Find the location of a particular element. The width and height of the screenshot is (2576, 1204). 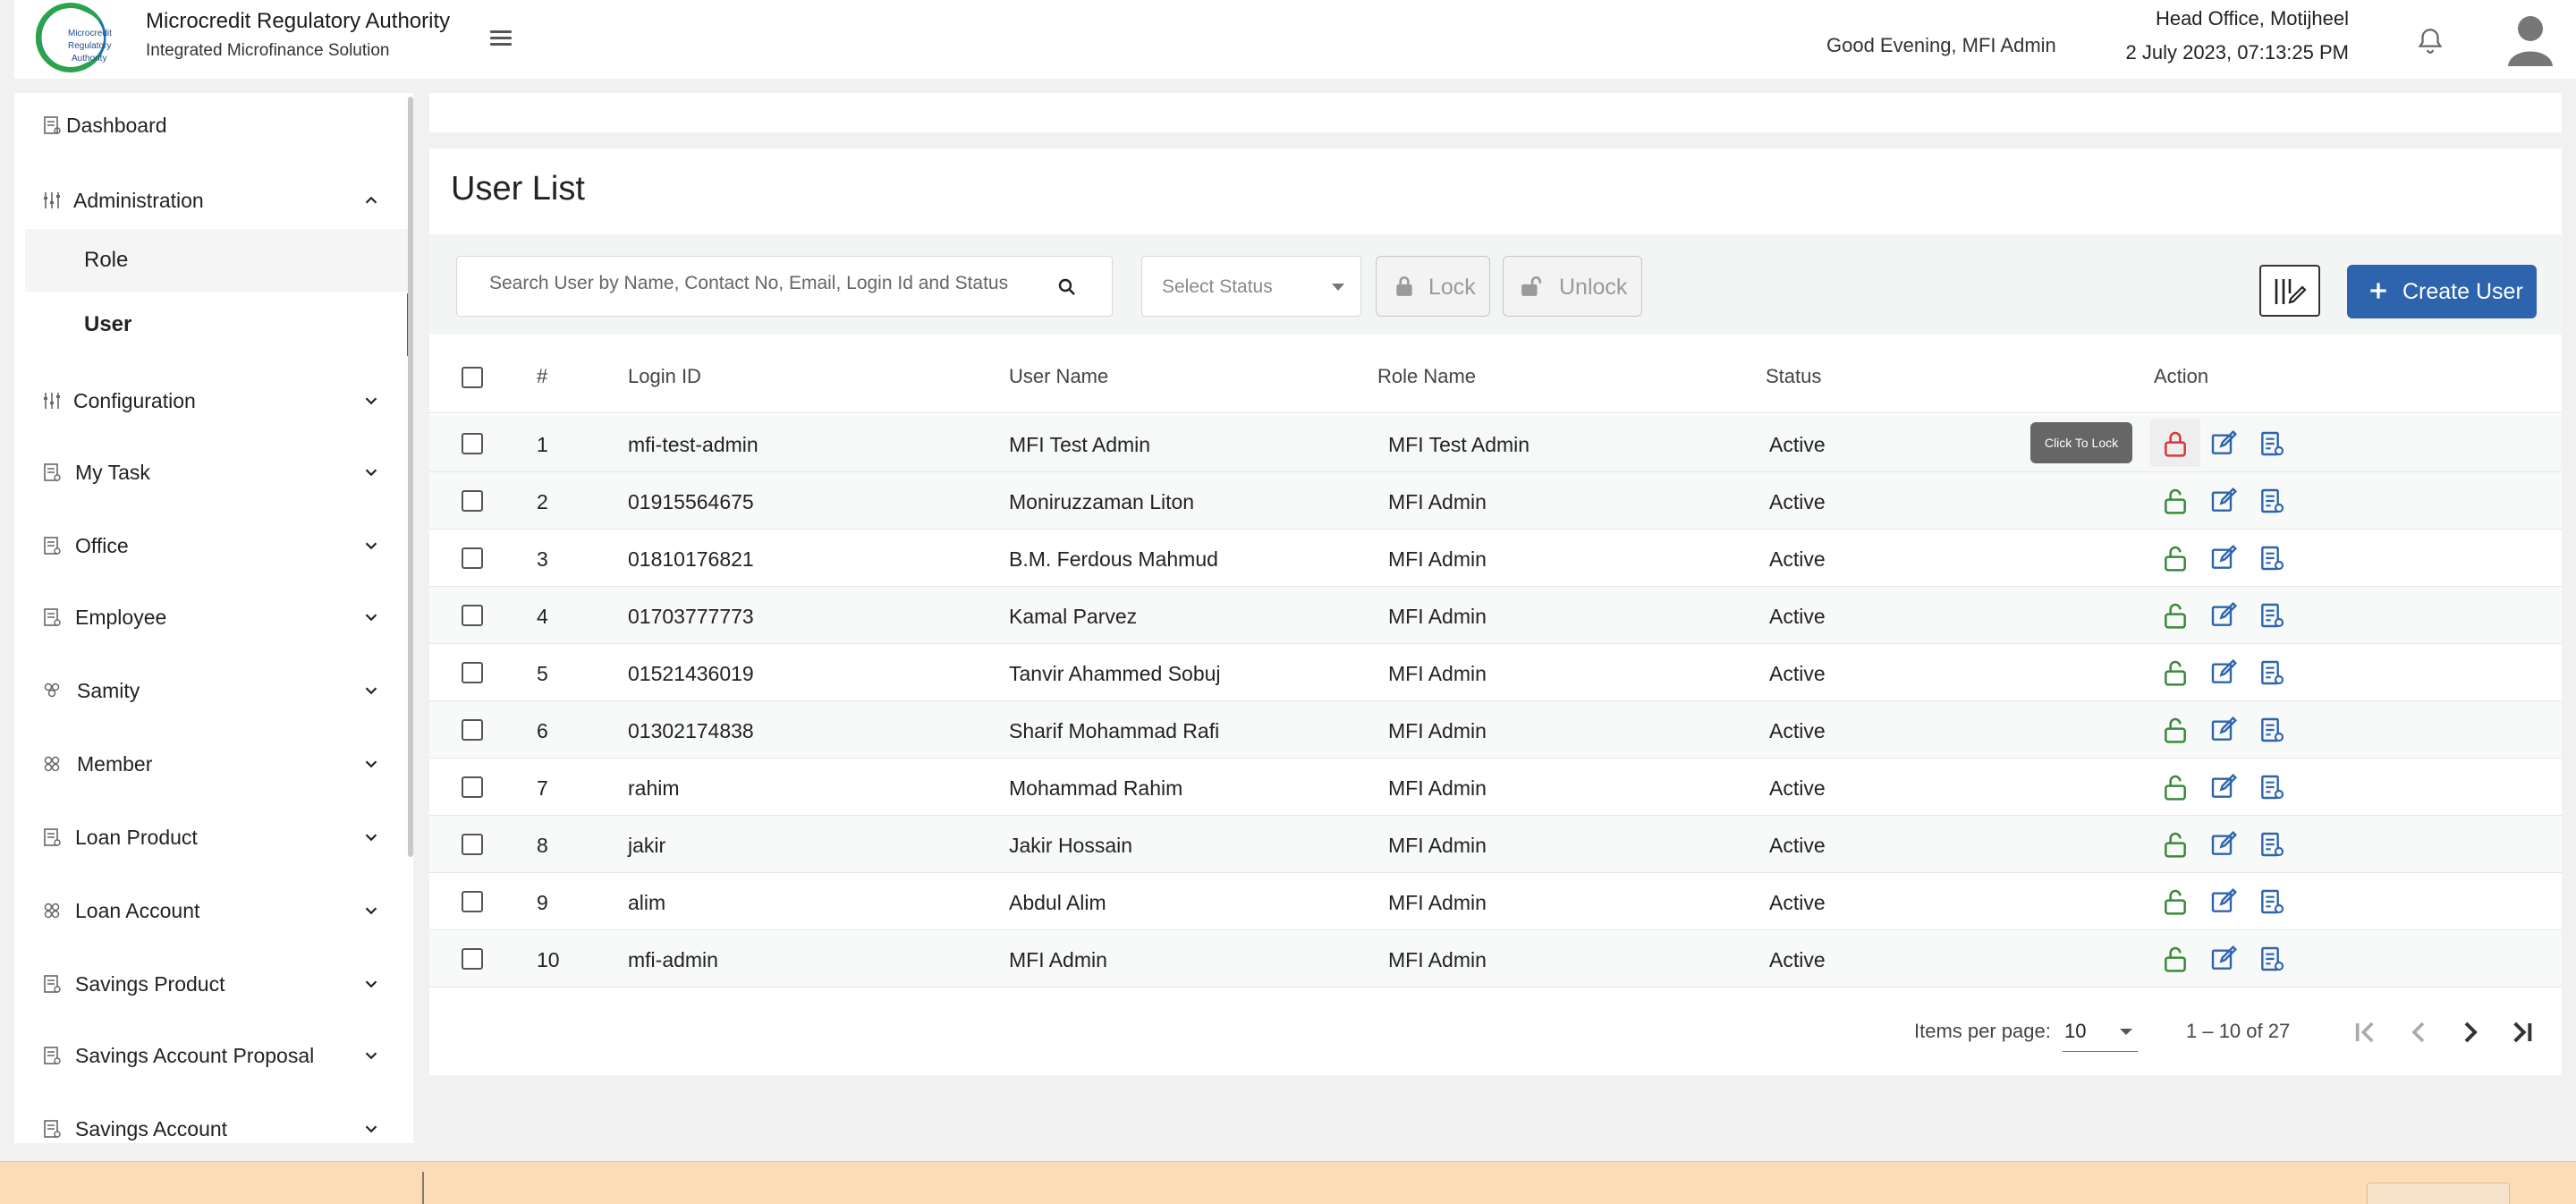

row-user-name: Jakir Hossain is located at coordinates (1071, 845).